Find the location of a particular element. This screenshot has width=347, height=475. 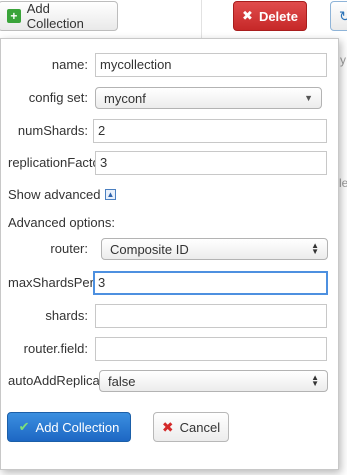

add-collection-submit-label: Add Collection is located at coordinates (77, 427).